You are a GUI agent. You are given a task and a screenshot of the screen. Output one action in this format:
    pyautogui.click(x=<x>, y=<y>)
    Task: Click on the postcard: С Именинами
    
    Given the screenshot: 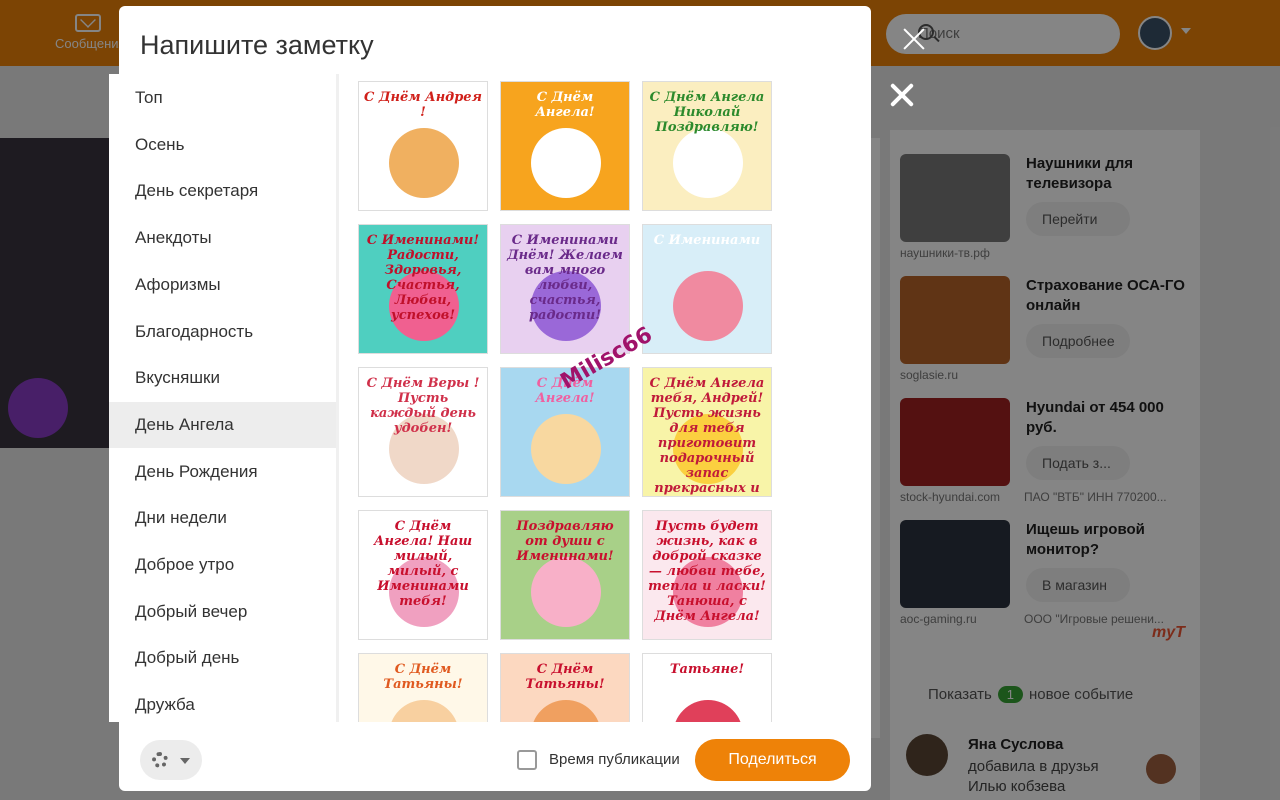 What is the action you would take?
    pyautogui.click(x=707, y=289)
    